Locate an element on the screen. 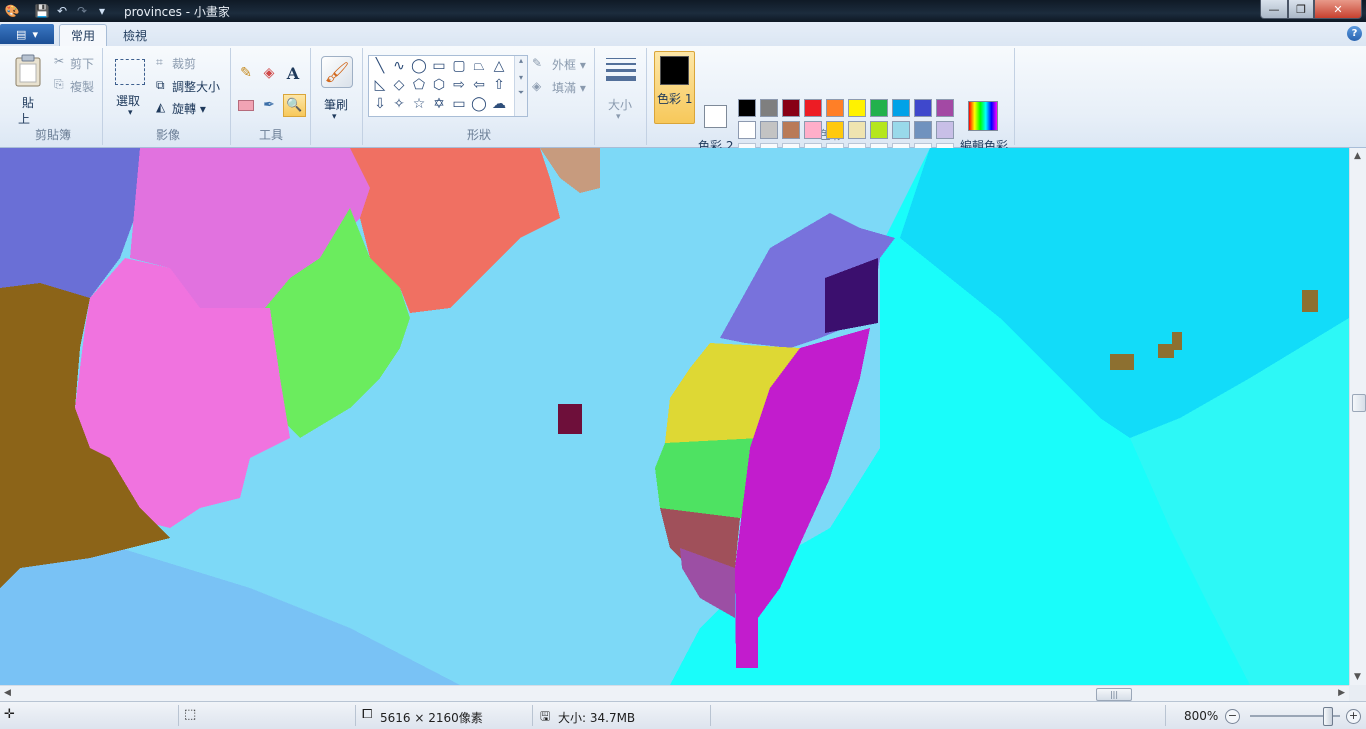 This screenshot has width=1366, height=729. magnifier-tool: 🔍 is located at coordinates (294, 105).